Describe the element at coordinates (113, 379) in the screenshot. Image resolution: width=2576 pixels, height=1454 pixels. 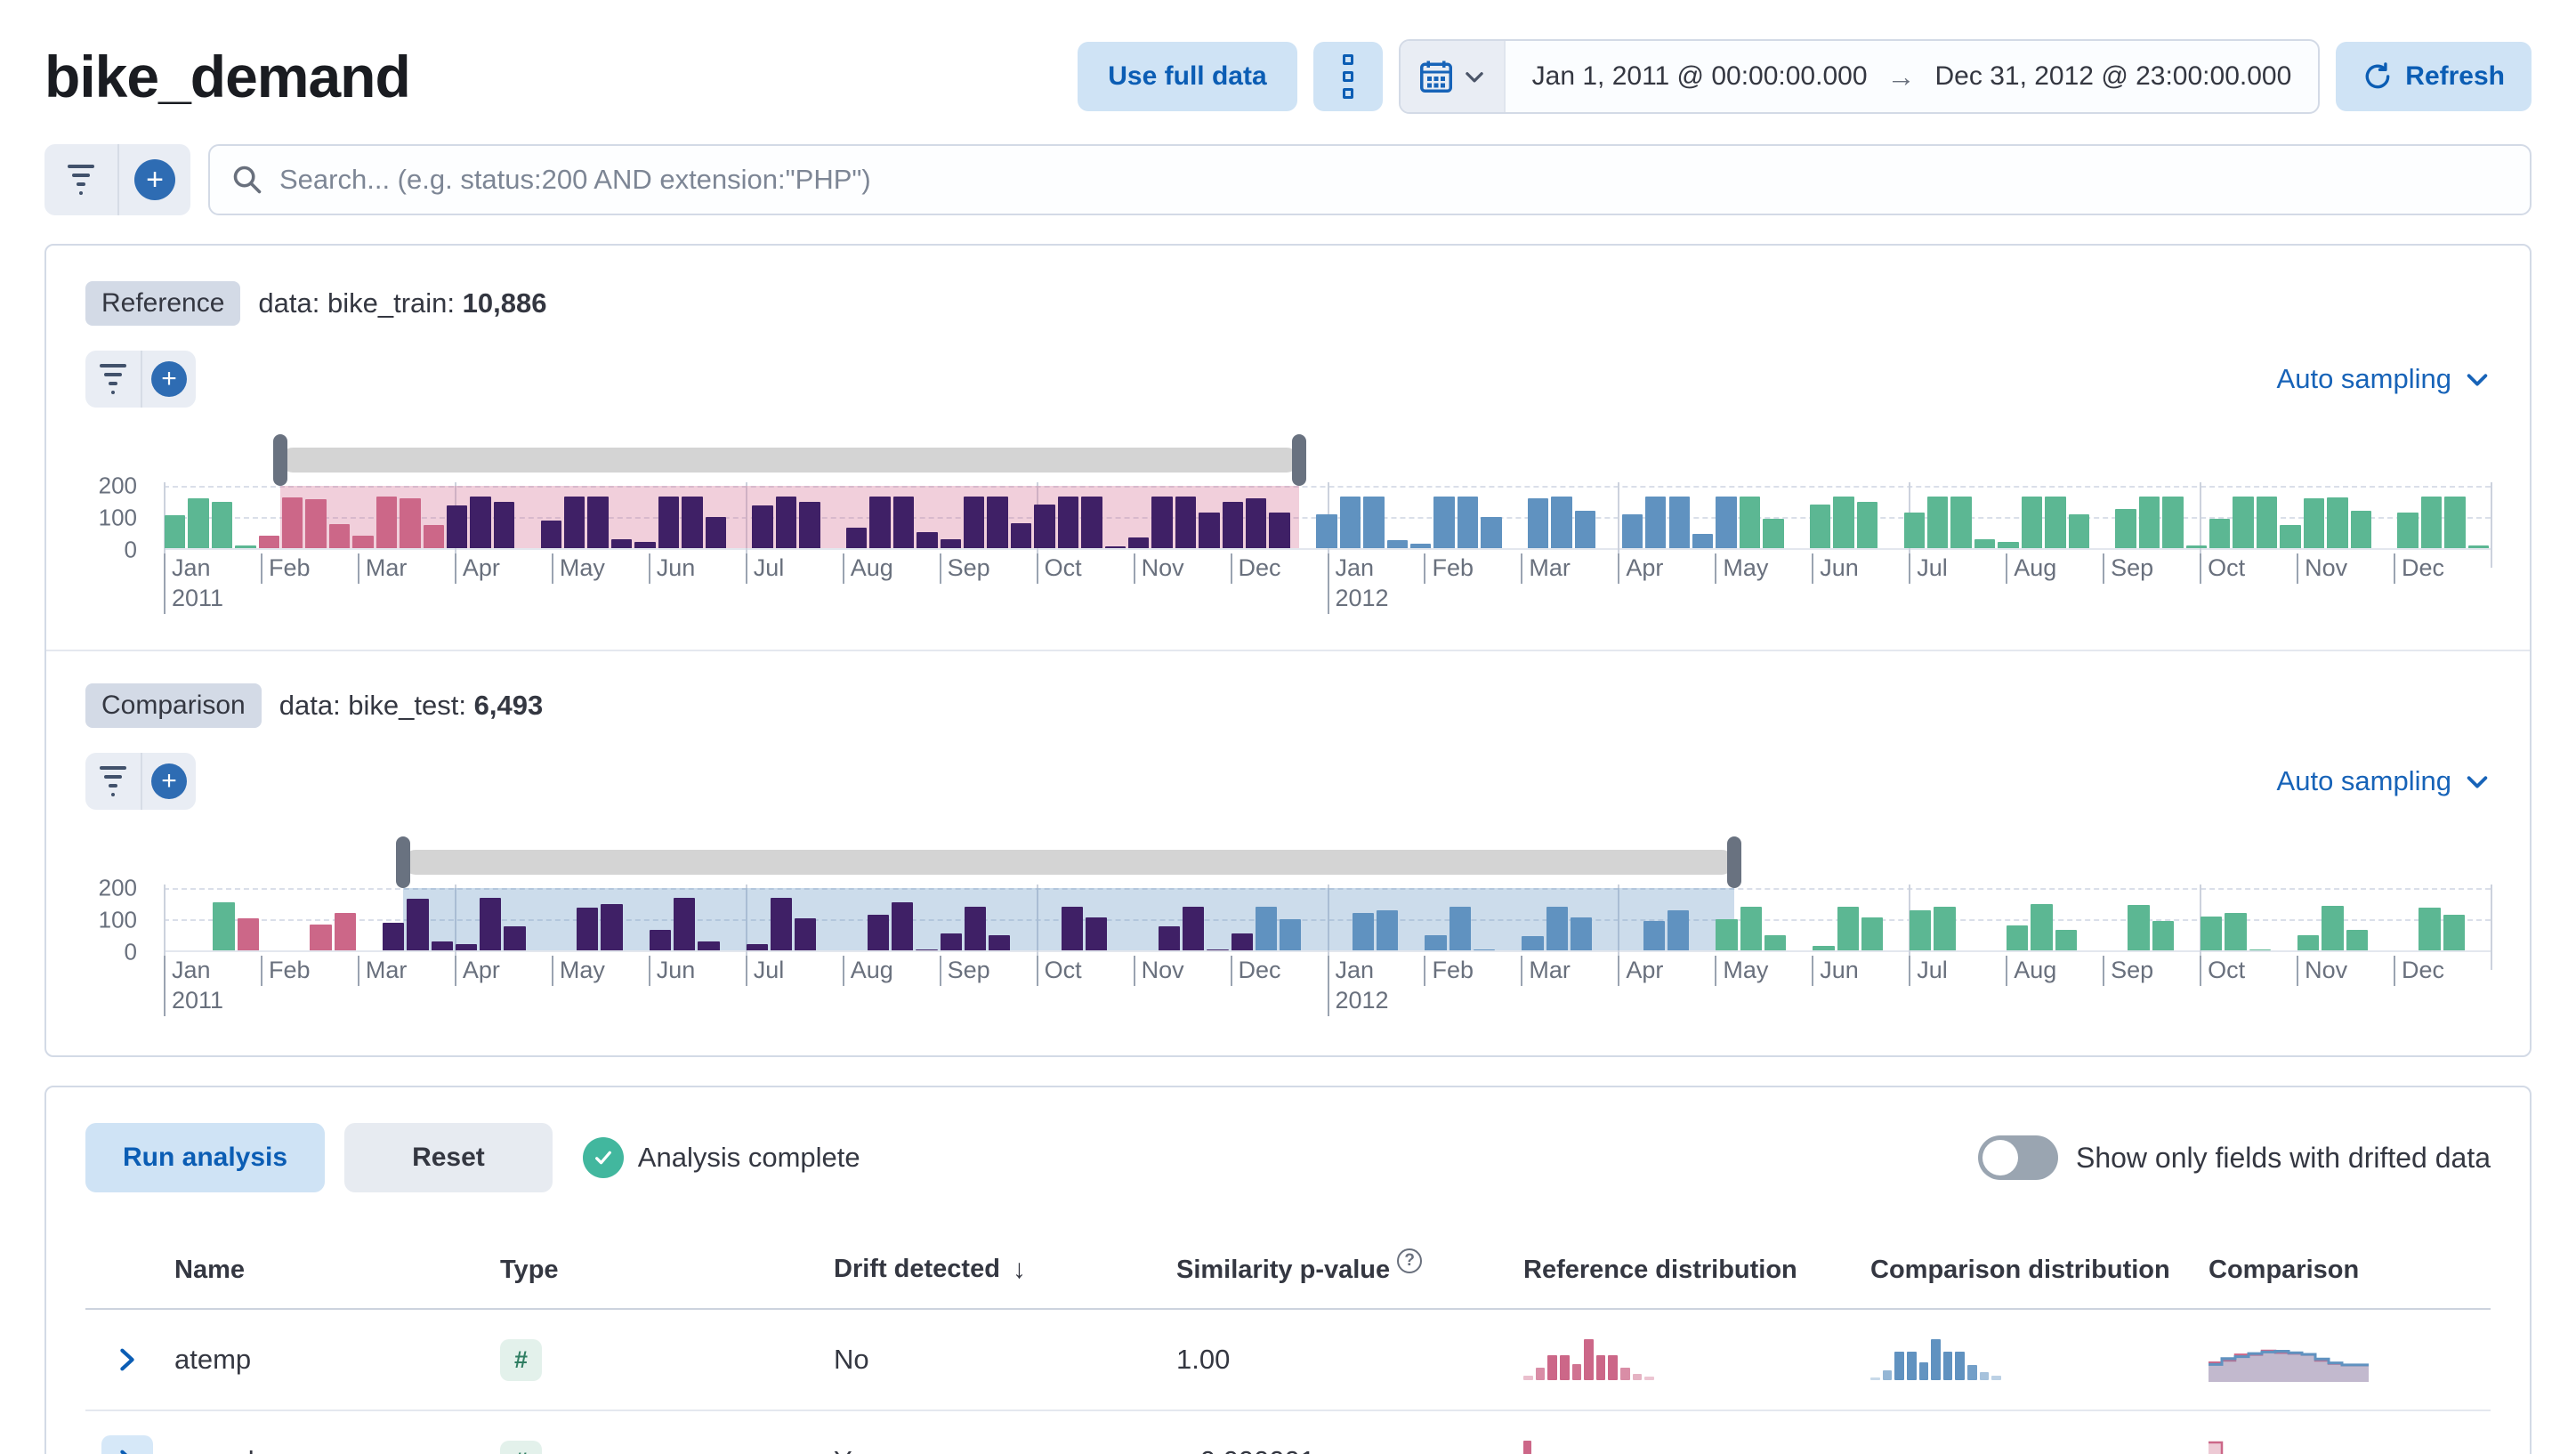
I see `reference-filter-button` at that location.